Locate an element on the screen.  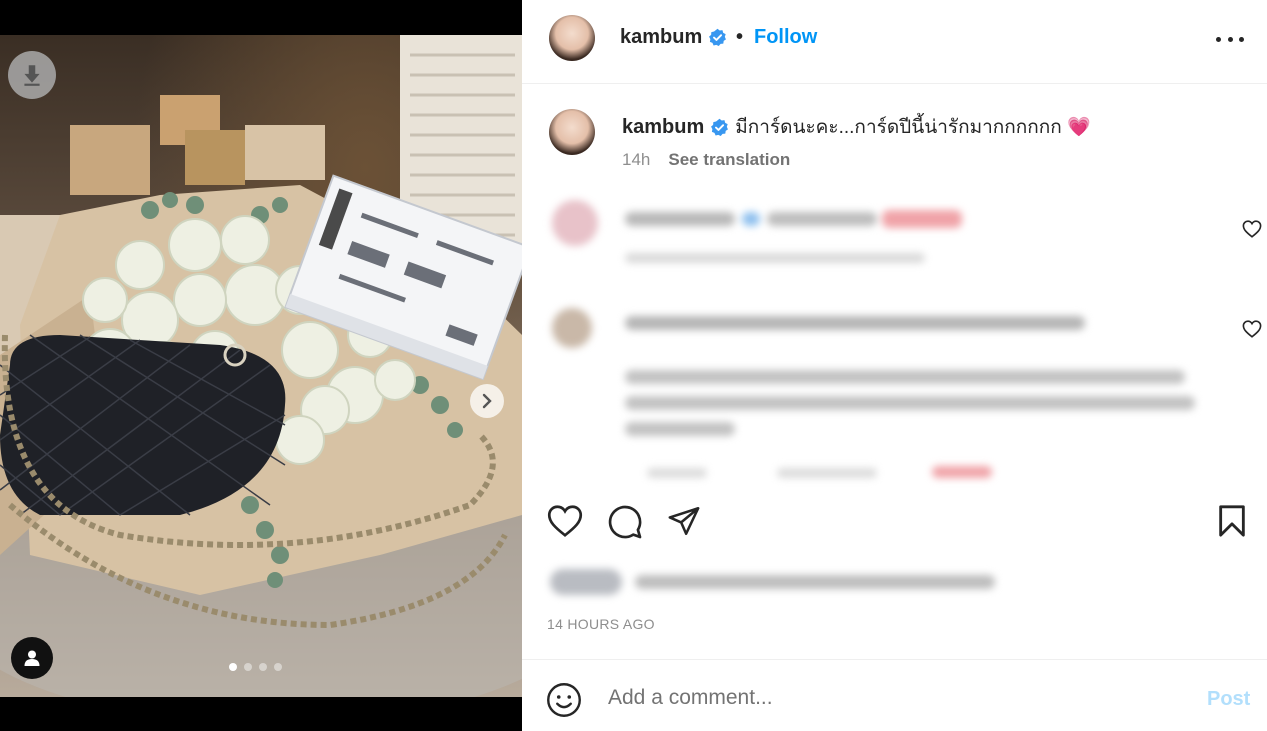
user-tag-icon is located at coordinates (32, 658).